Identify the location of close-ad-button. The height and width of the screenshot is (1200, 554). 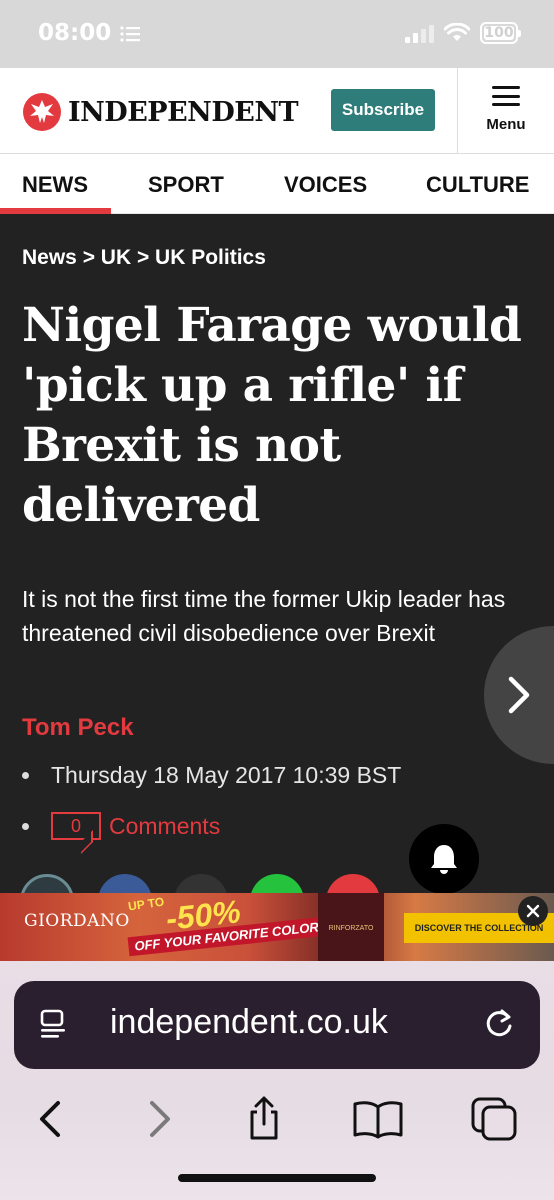
(533, 911).